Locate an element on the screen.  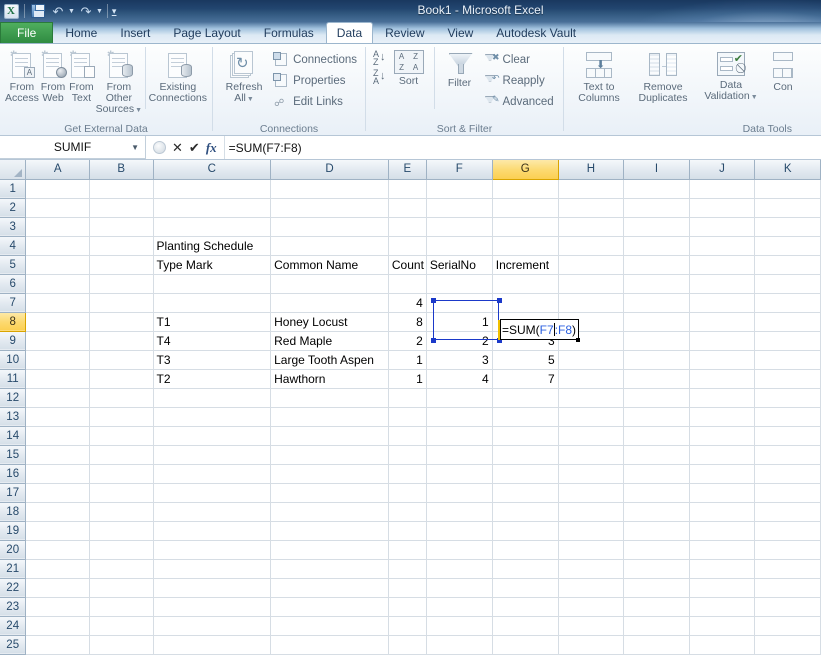
cell-B11 is located at coordinates (121, 379).